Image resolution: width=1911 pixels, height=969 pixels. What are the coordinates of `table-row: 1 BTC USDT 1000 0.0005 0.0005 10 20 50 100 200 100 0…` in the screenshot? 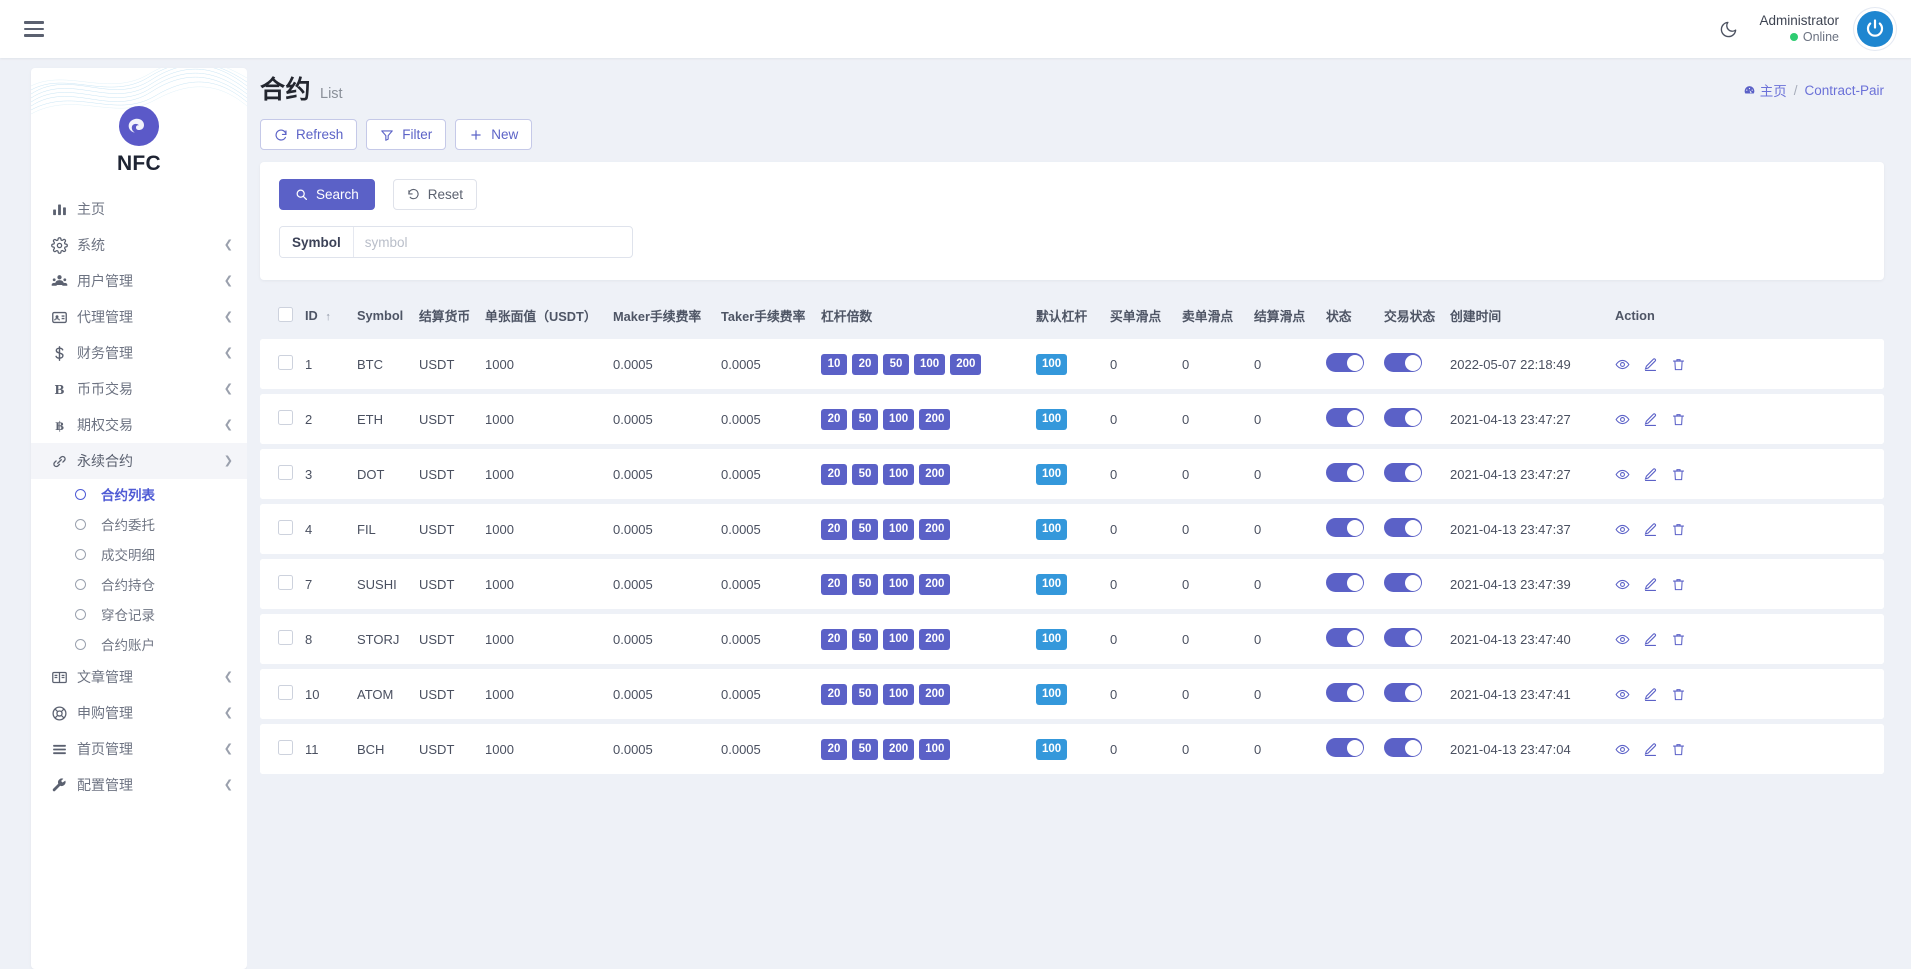 It's located at (1072, 364).